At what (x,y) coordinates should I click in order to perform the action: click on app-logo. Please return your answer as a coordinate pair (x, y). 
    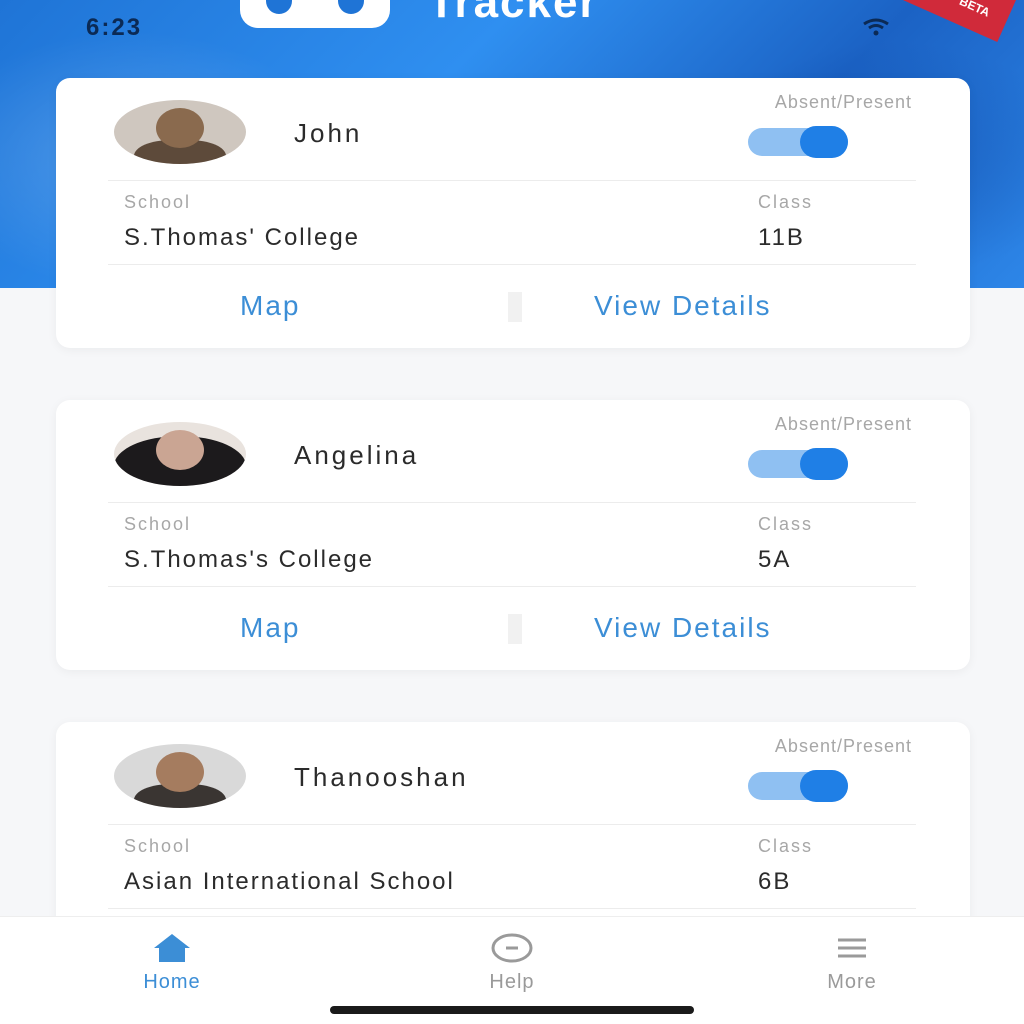
    Looking at the image, I should click on (315, 14).